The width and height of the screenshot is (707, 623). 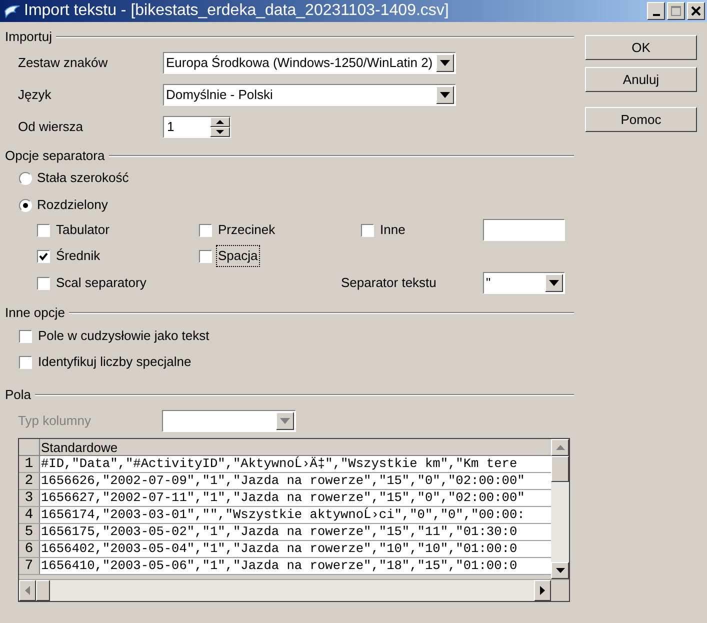 I want to click on radio-button: Rozdzielony, so click(x=296, y=205).